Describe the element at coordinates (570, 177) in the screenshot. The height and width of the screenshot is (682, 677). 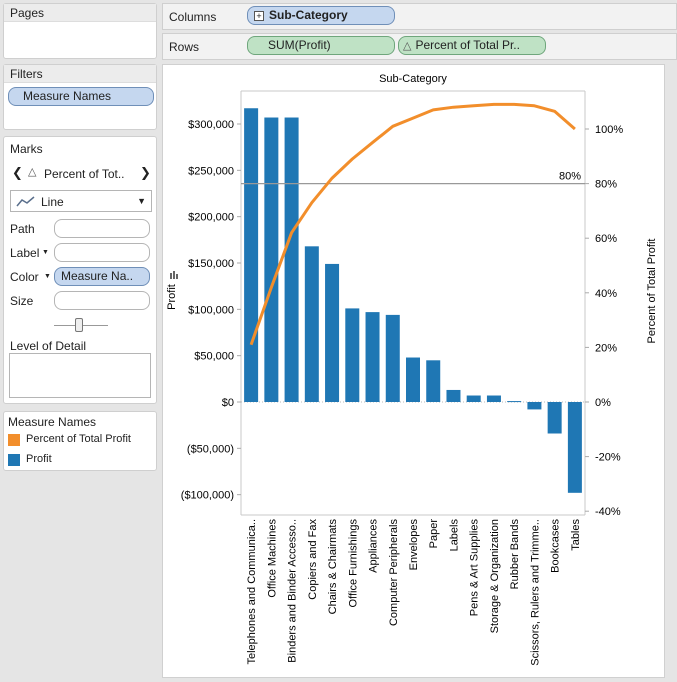
I see `reference-line-label: 80%` at that location.